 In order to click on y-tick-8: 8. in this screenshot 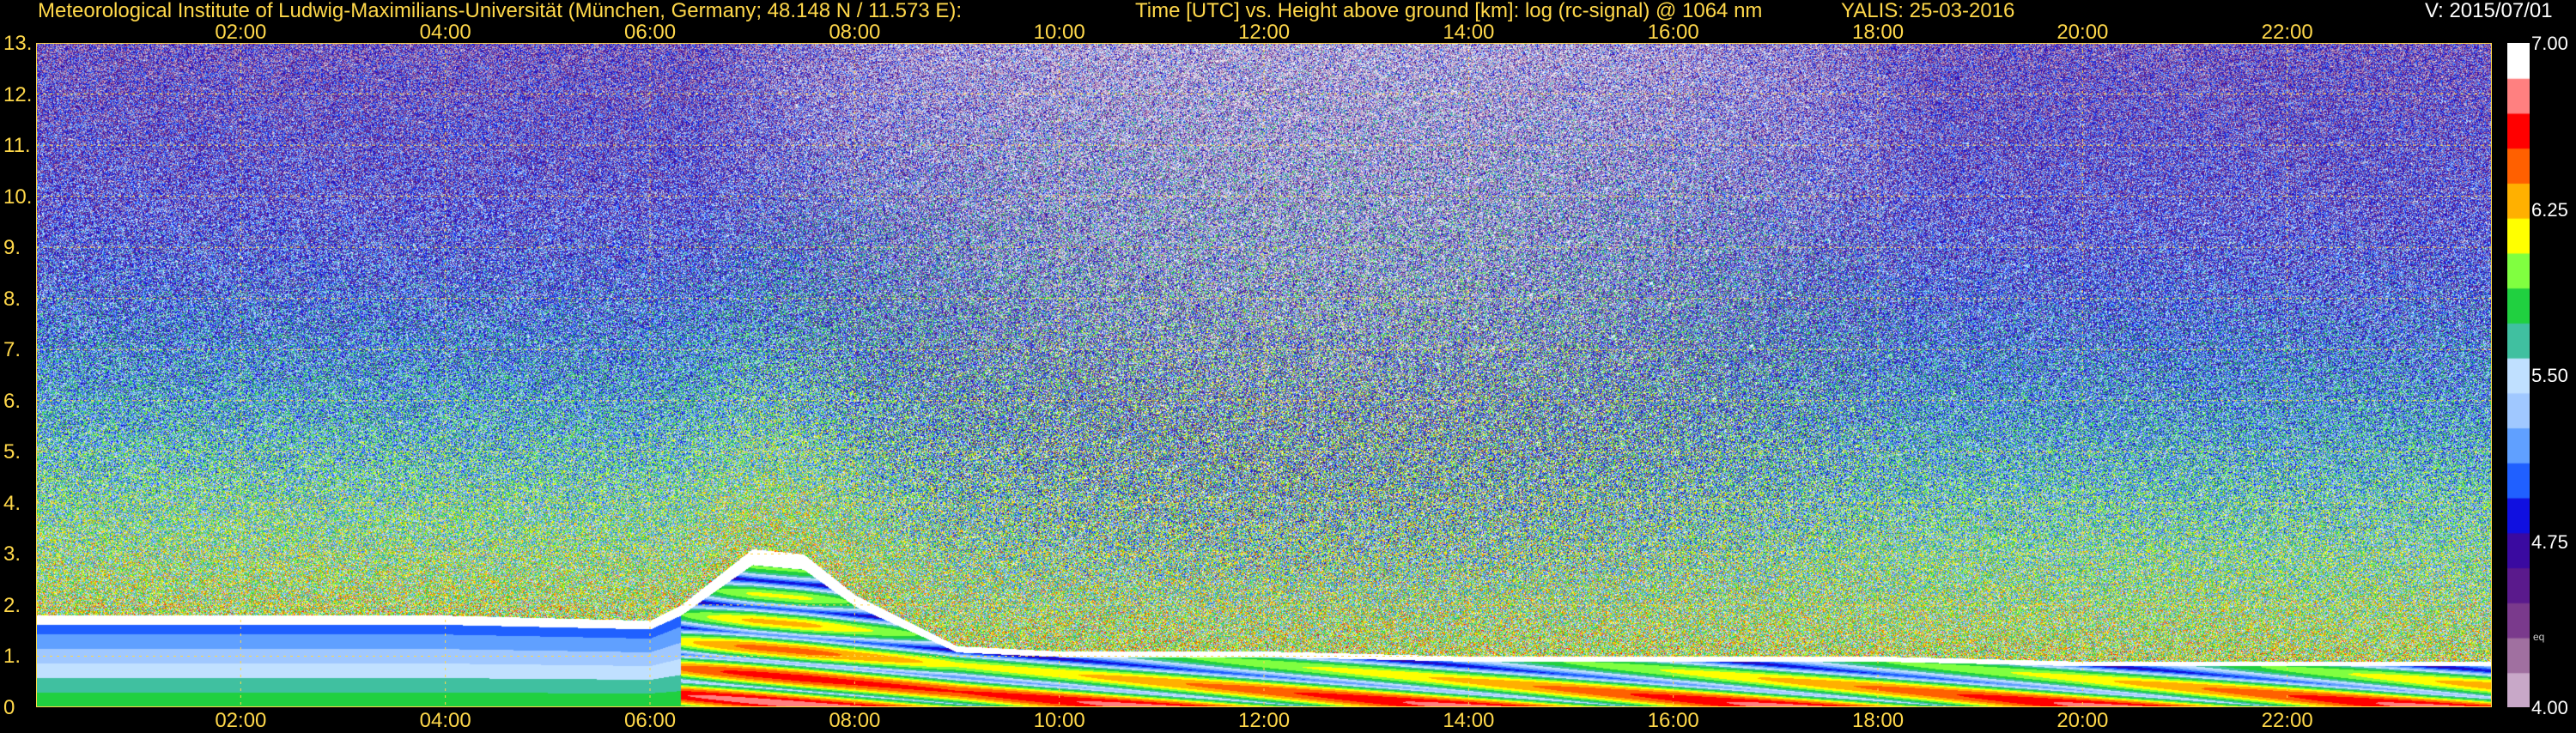, I will do `click(12, 299)`.